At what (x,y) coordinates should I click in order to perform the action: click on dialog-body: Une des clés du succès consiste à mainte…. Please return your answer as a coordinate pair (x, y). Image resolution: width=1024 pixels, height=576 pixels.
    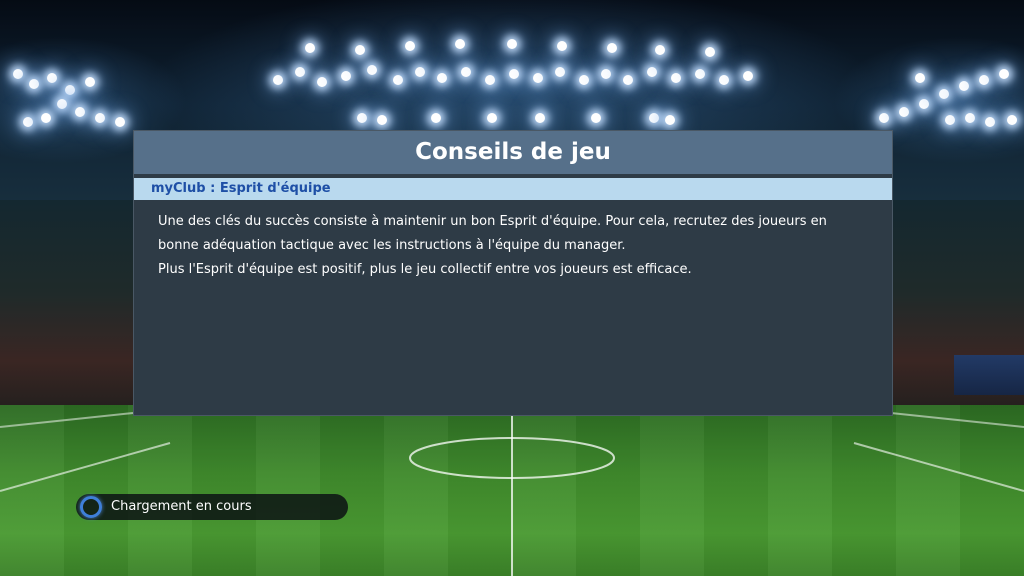
    Looking at the image, I should click on (513, 241).